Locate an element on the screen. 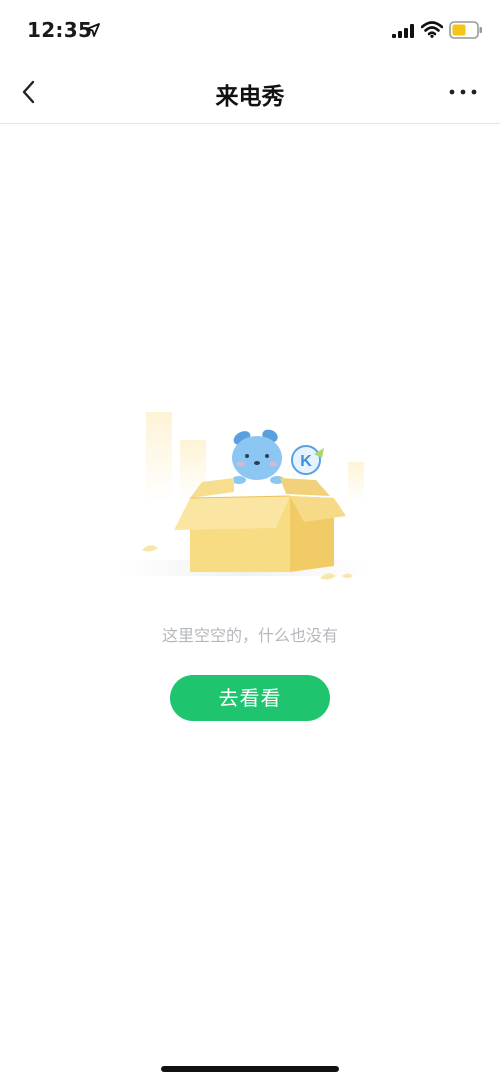 The image size is (500, 1083). more-horizontal-icon is located at coordinates (463, 92).